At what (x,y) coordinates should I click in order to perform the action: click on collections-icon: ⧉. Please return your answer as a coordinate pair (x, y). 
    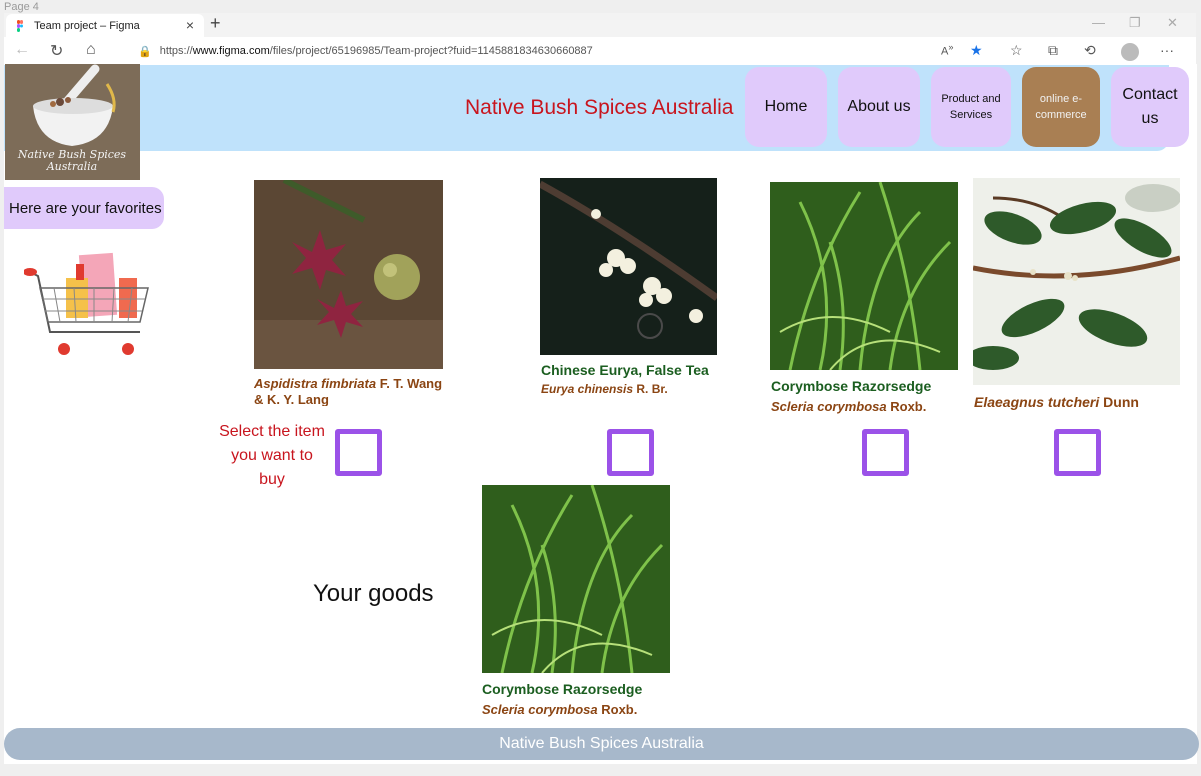
    Looking at the image, I should click on (1053, 50).